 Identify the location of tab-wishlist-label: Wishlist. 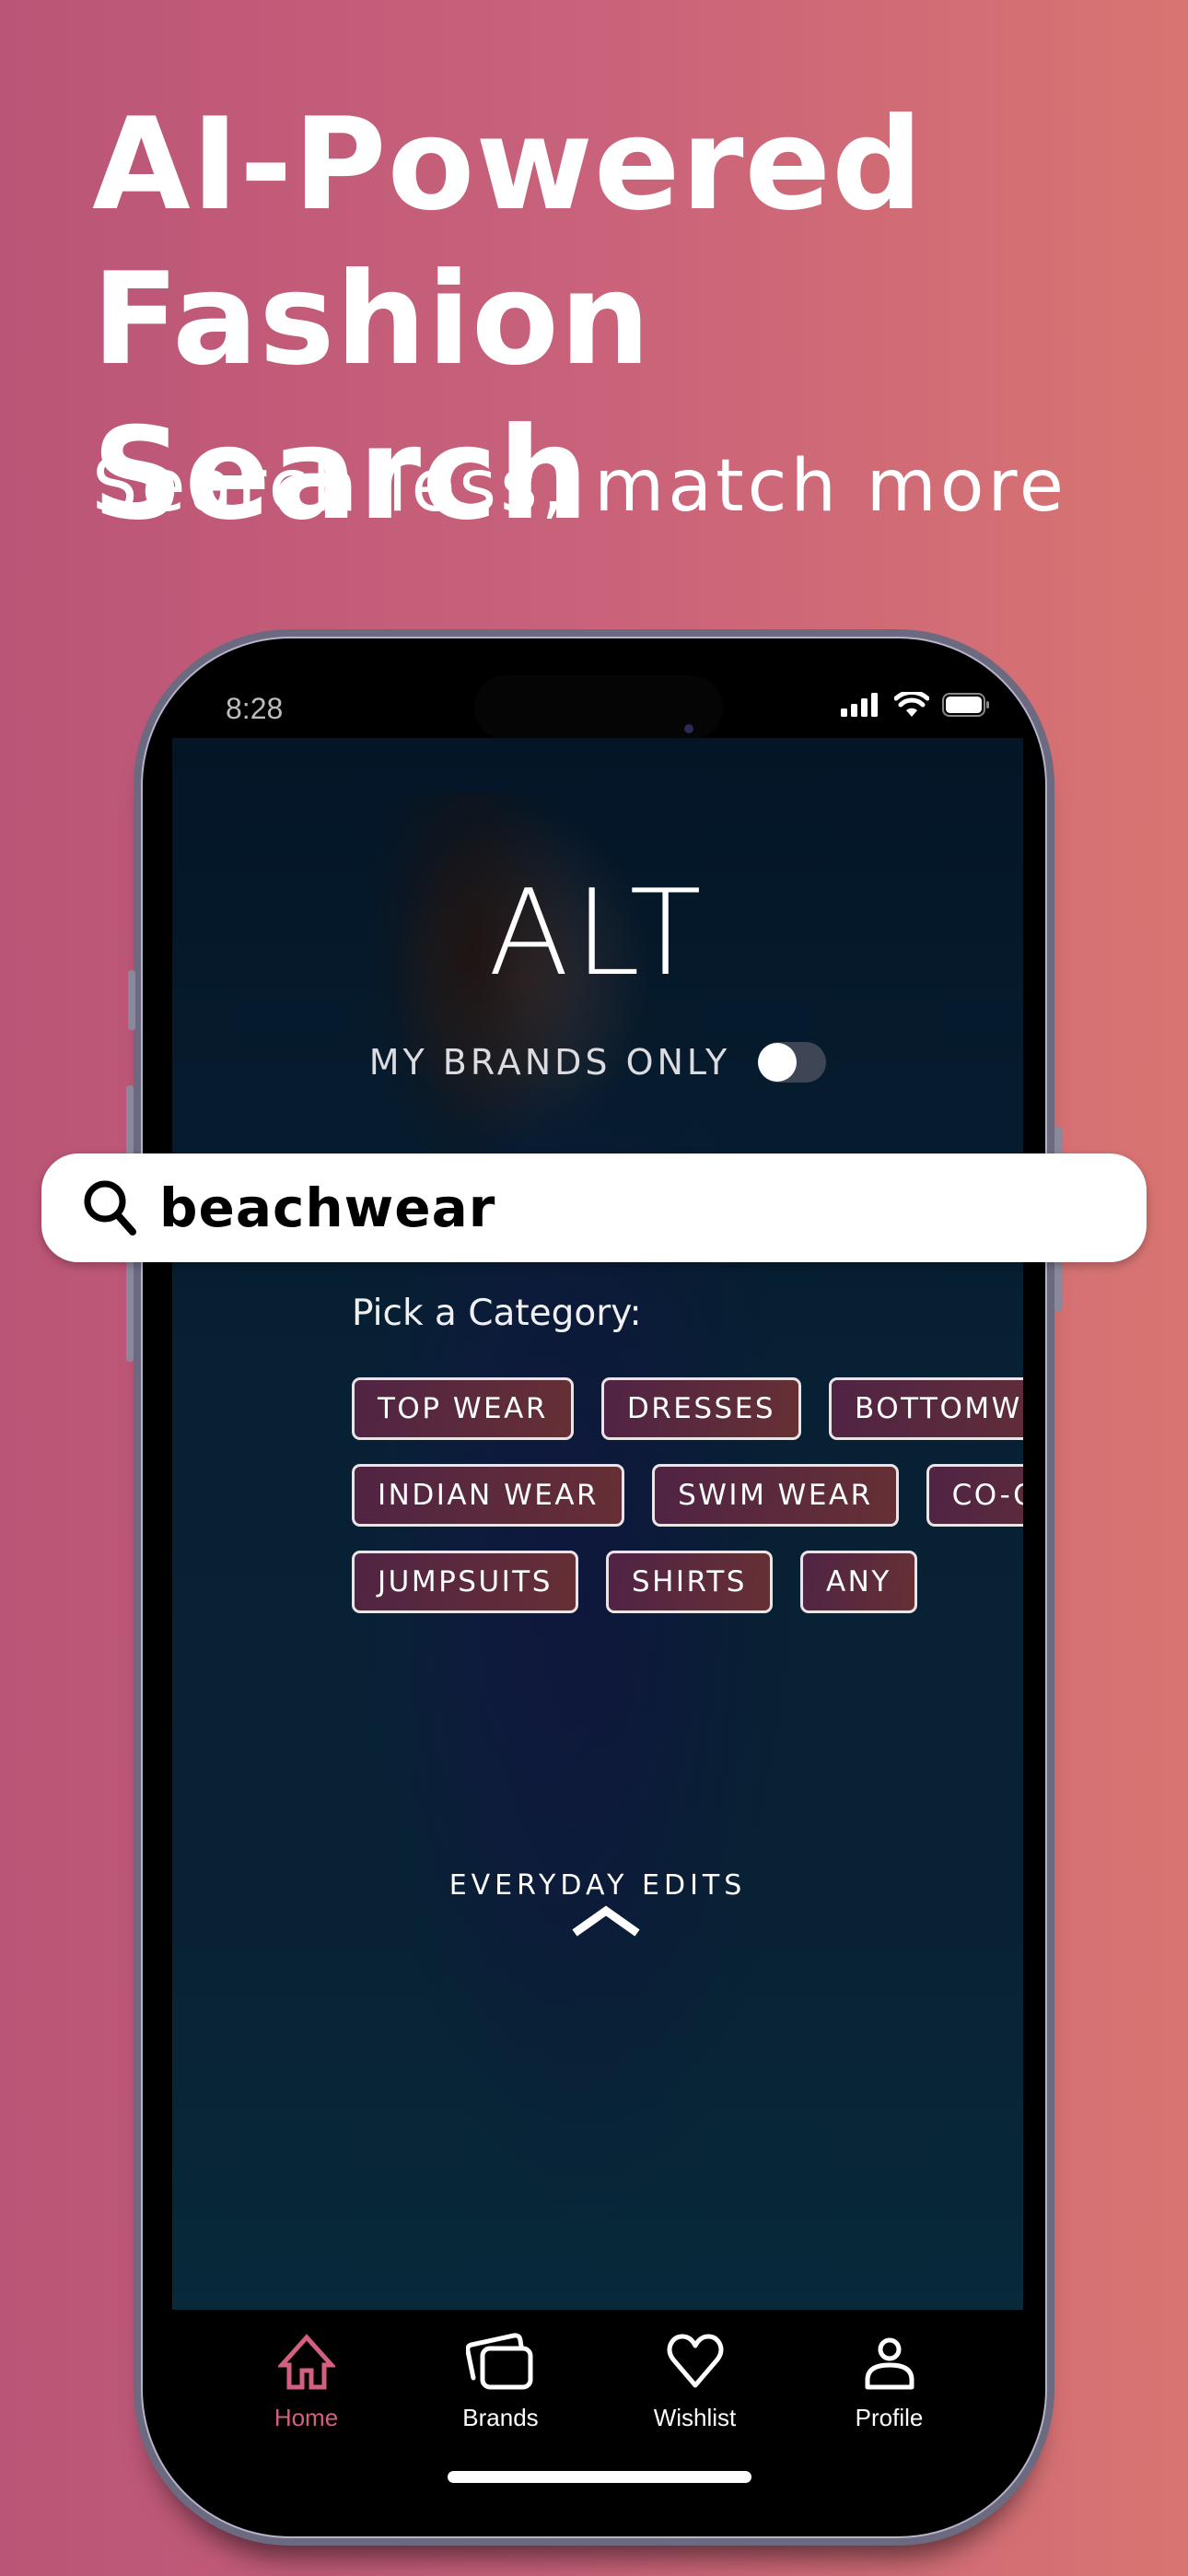
(695, 2417).